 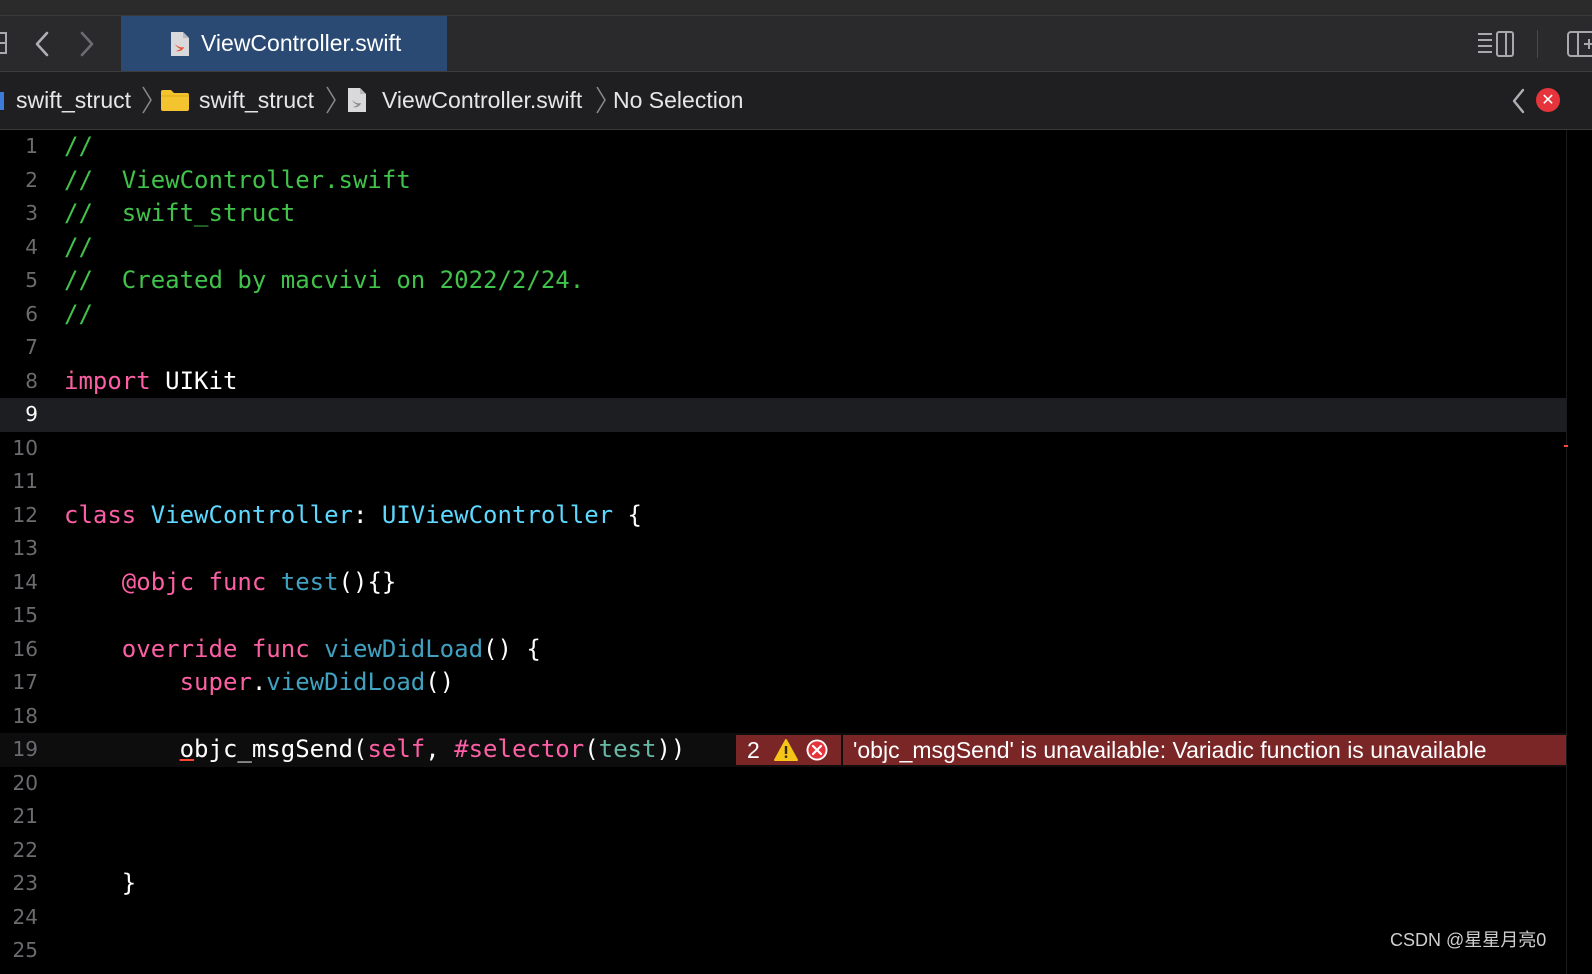 I want to click on line-number: 14, so click(x=25, y=581).